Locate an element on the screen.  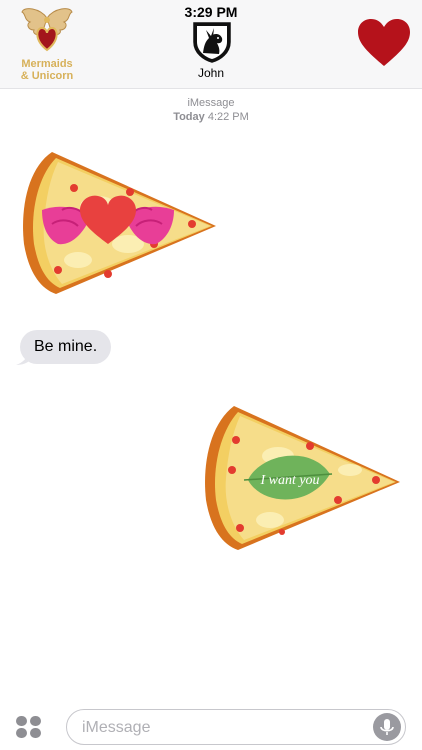
conversation-header: Mermaids & Unicorn 3:29 PM John is located at coordinates (211, 44).